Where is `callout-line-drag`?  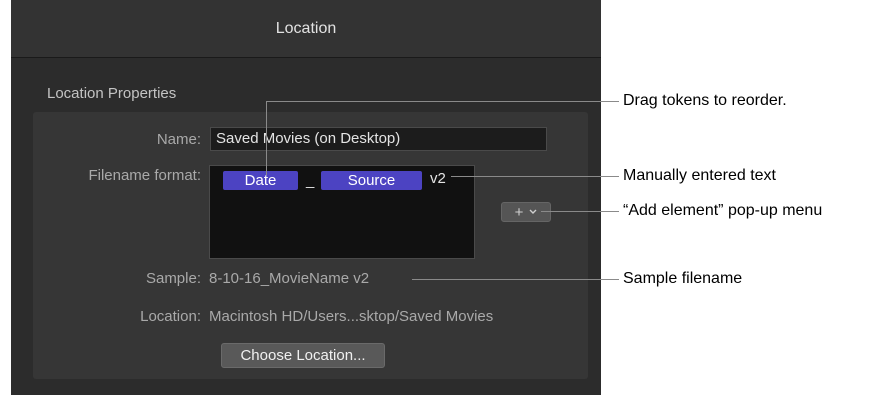 callout-line-drag is located at coordinates (442, 101).